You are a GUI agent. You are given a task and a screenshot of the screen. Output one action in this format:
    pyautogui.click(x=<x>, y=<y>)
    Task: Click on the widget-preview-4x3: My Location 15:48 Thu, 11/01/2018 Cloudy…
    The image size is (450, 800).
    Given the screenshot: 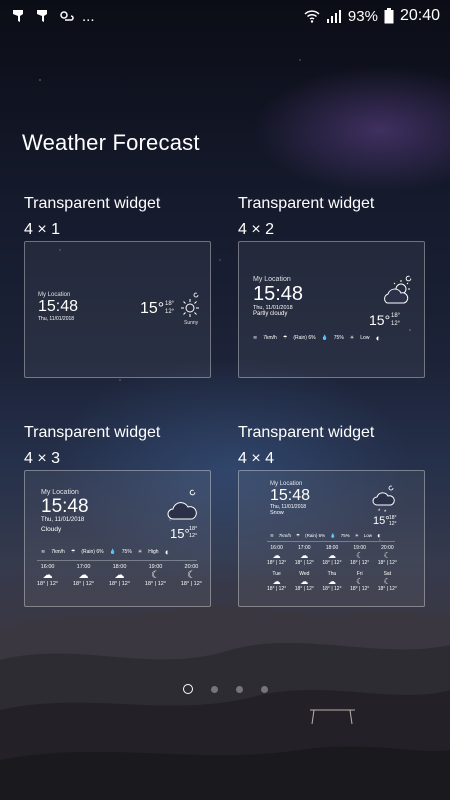 What is the action you would take?
    pyautogui.click(x=117, y=538)
    